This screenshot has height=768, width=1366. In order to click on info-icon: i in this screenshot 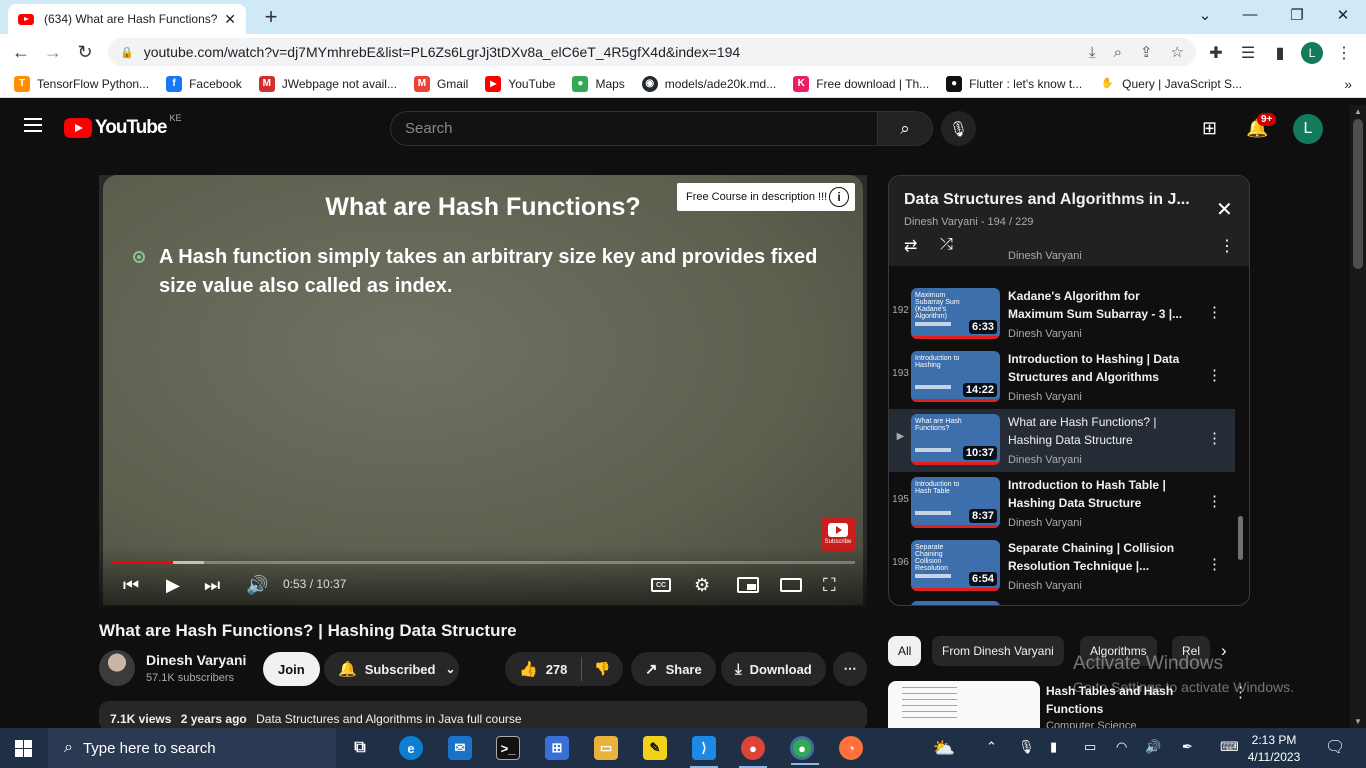, I will do `click(839, 197)`.